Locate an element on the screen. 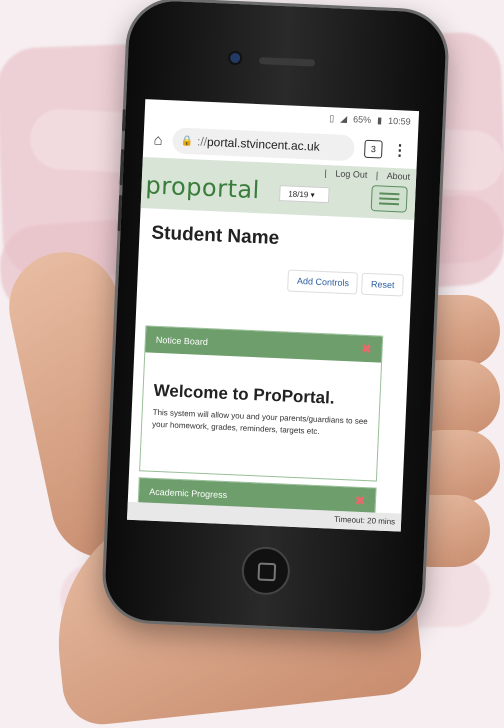  battery-icon: ▮ is located at coordinates (379, 119).